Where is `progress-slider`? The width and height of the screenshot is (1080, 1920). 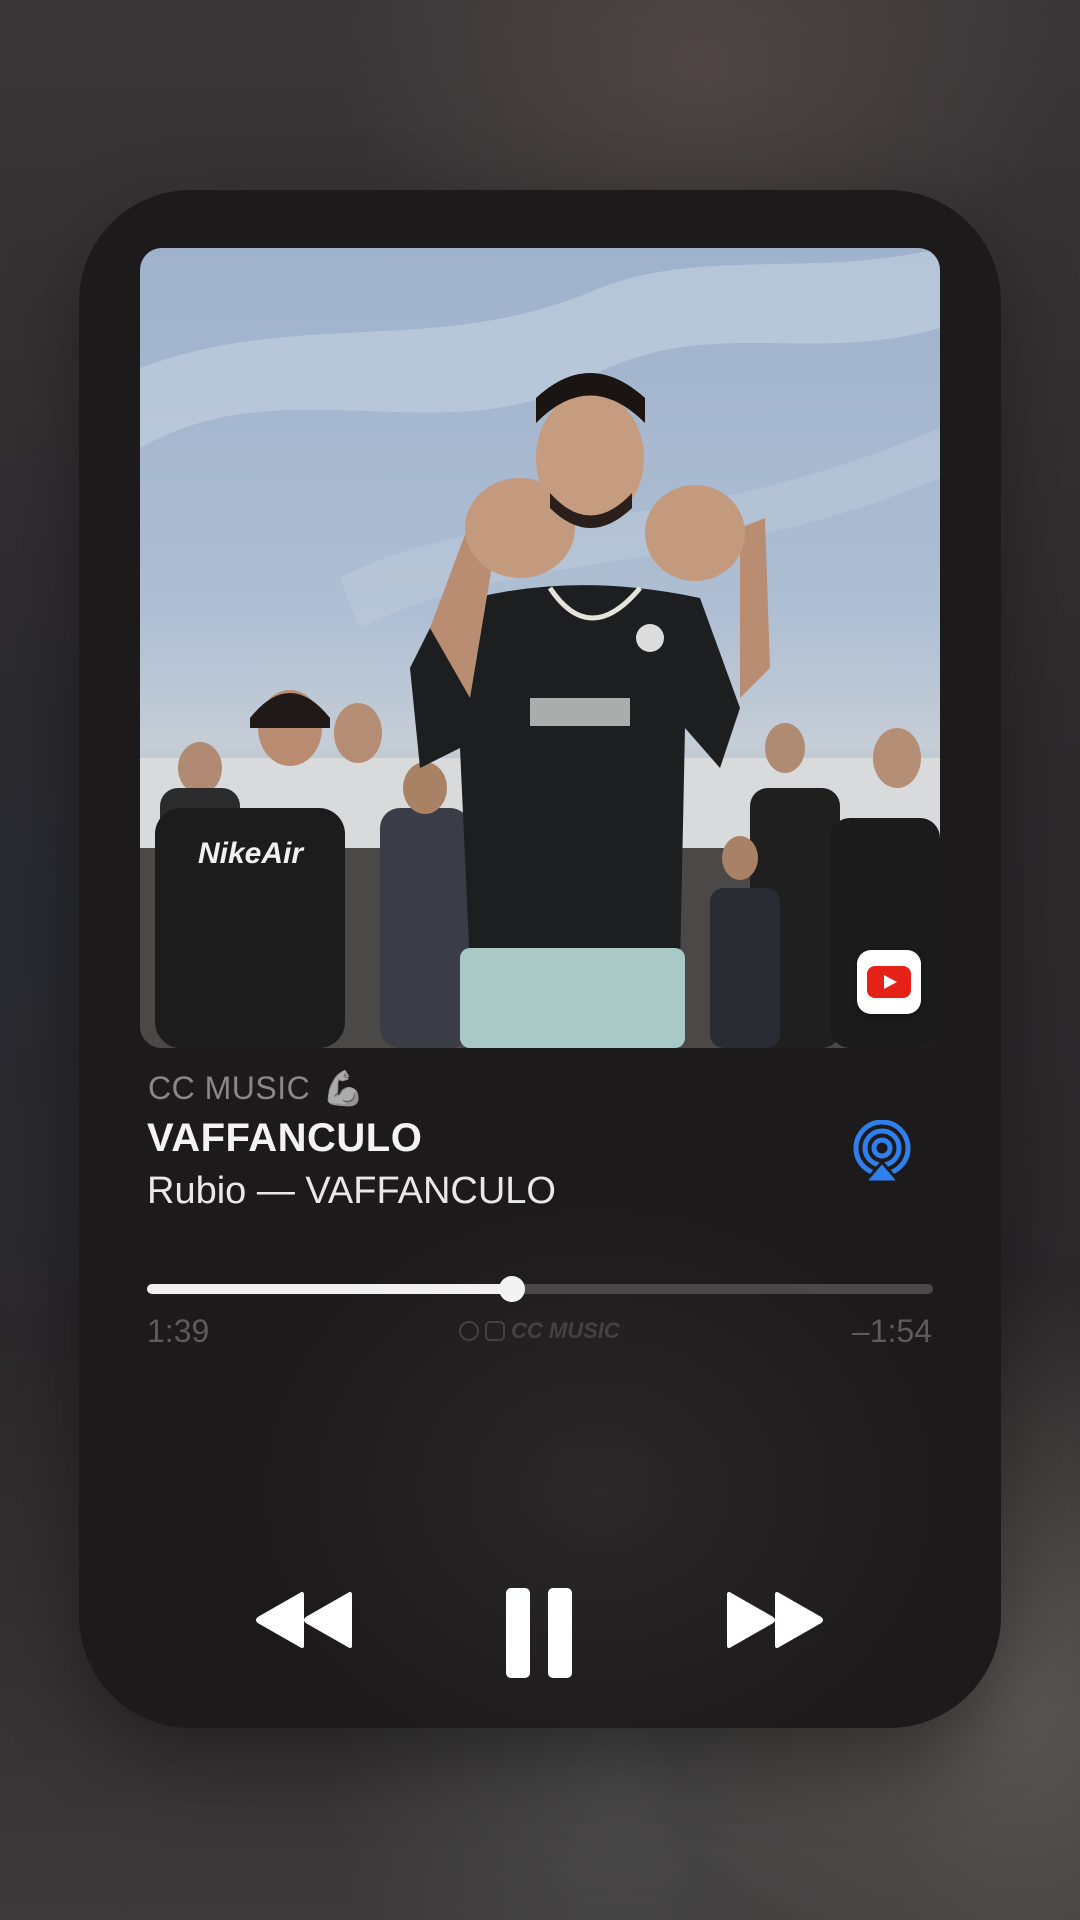
progress-slider is located at coordinates (540, 1289).